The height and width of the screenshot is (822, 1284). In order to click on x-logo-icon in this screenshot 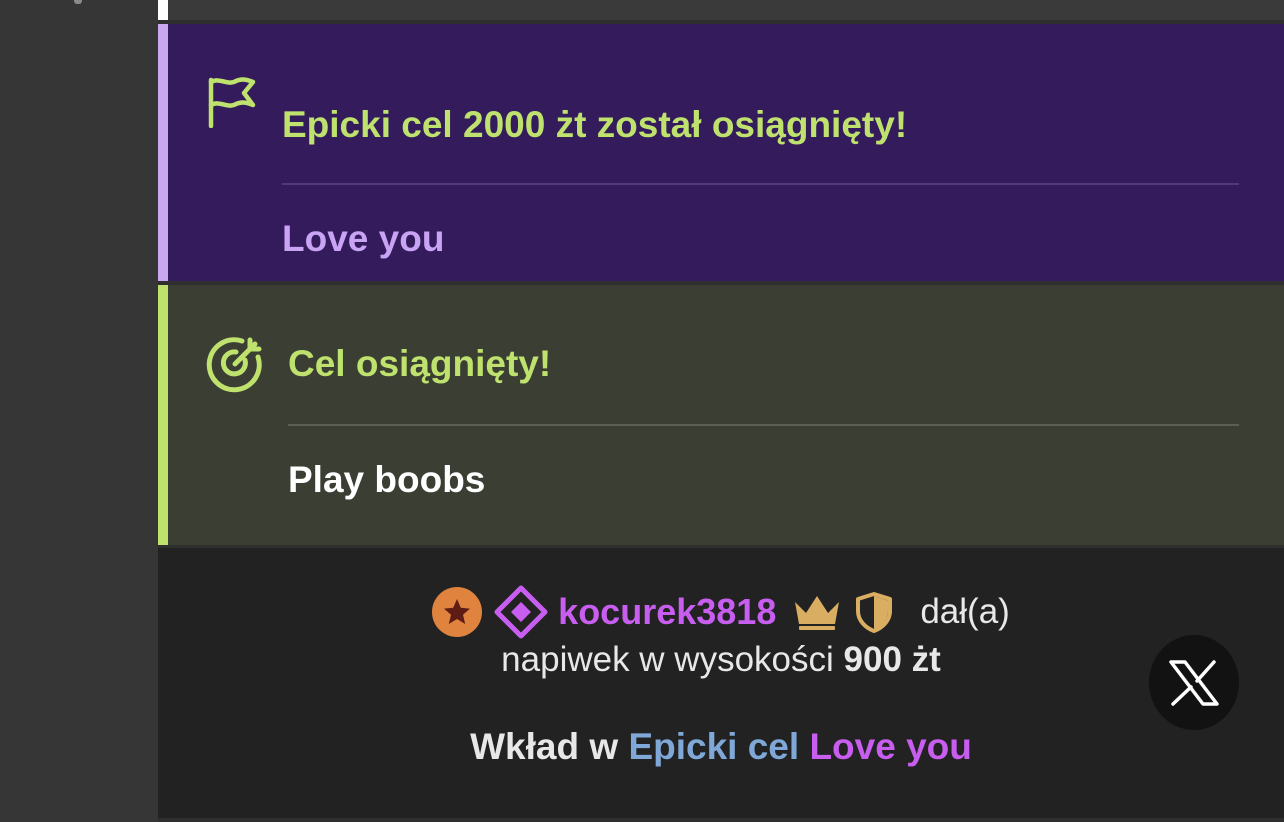, I will do `click(1194, 682)`.